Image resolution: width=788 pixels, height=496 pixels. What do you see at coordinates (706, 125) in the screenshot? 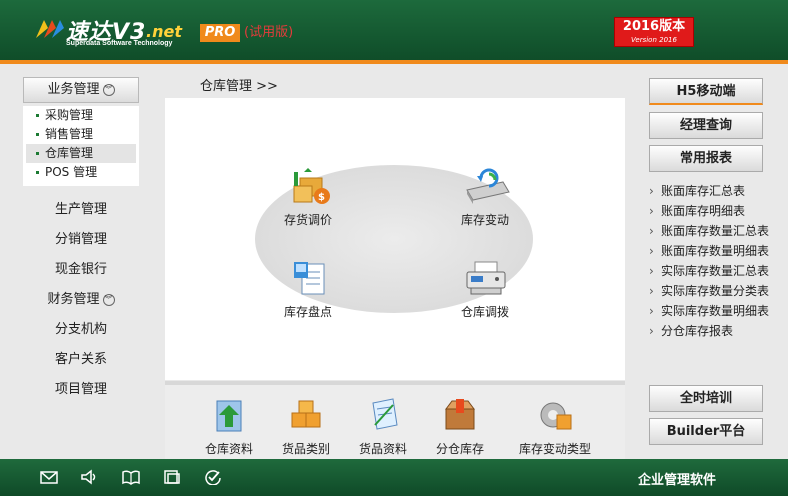
I see `manager-query-button: 经理查询` at bounding box center [706, 125].